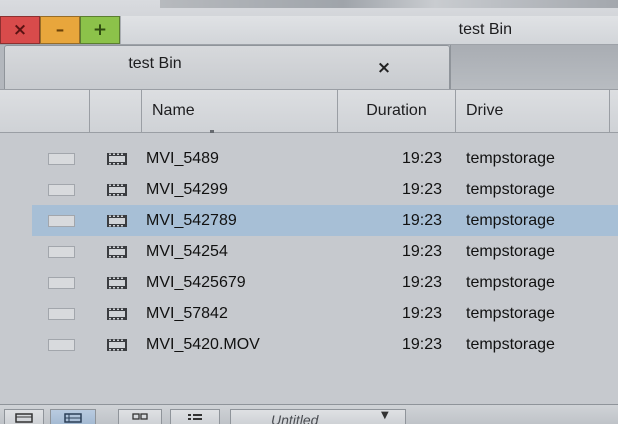 The image size is (618, 424). What do you see at coordinates (309, 282) in the screenshot?
I see `table-row: MVI_5425679 19:23 tempstorage` at bounding box center [309, 282].